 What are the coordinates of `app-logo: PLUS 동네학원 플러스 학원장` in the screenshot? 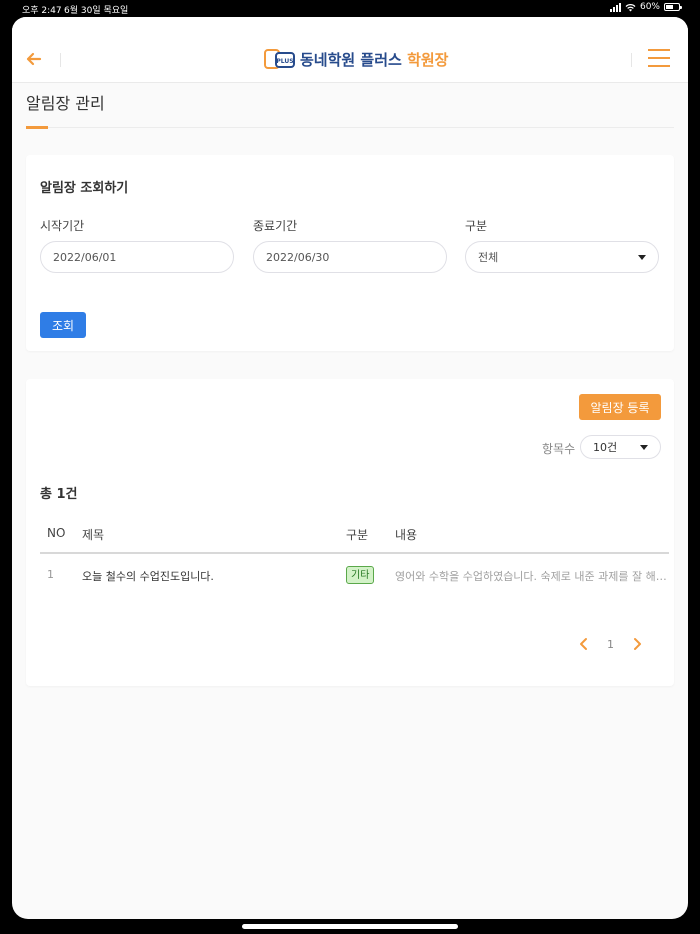 It's located at (356, 59).